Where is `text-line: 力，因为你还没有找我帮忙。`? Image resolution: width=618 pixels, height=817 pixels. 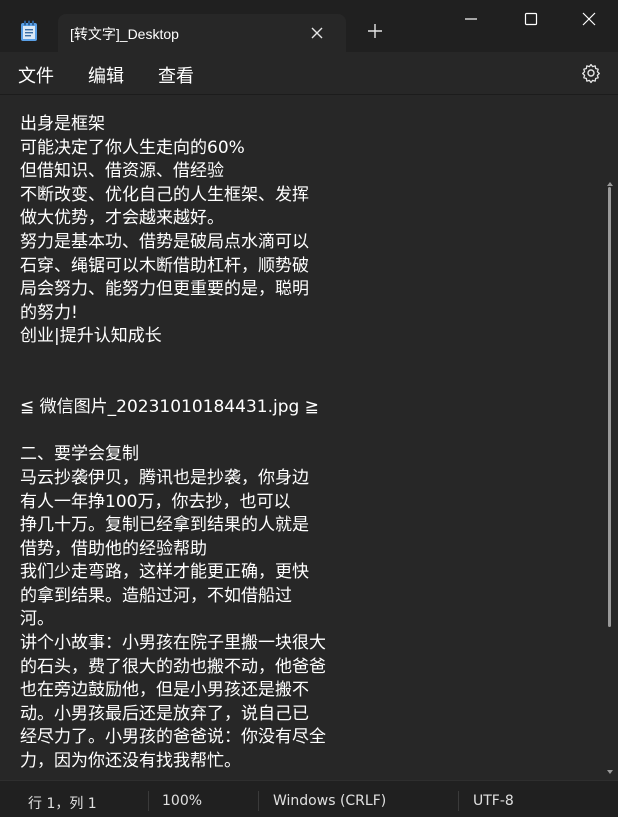
text-line: 力，因为你还没有找我帮忙。 is located at coordinates (130, 761).